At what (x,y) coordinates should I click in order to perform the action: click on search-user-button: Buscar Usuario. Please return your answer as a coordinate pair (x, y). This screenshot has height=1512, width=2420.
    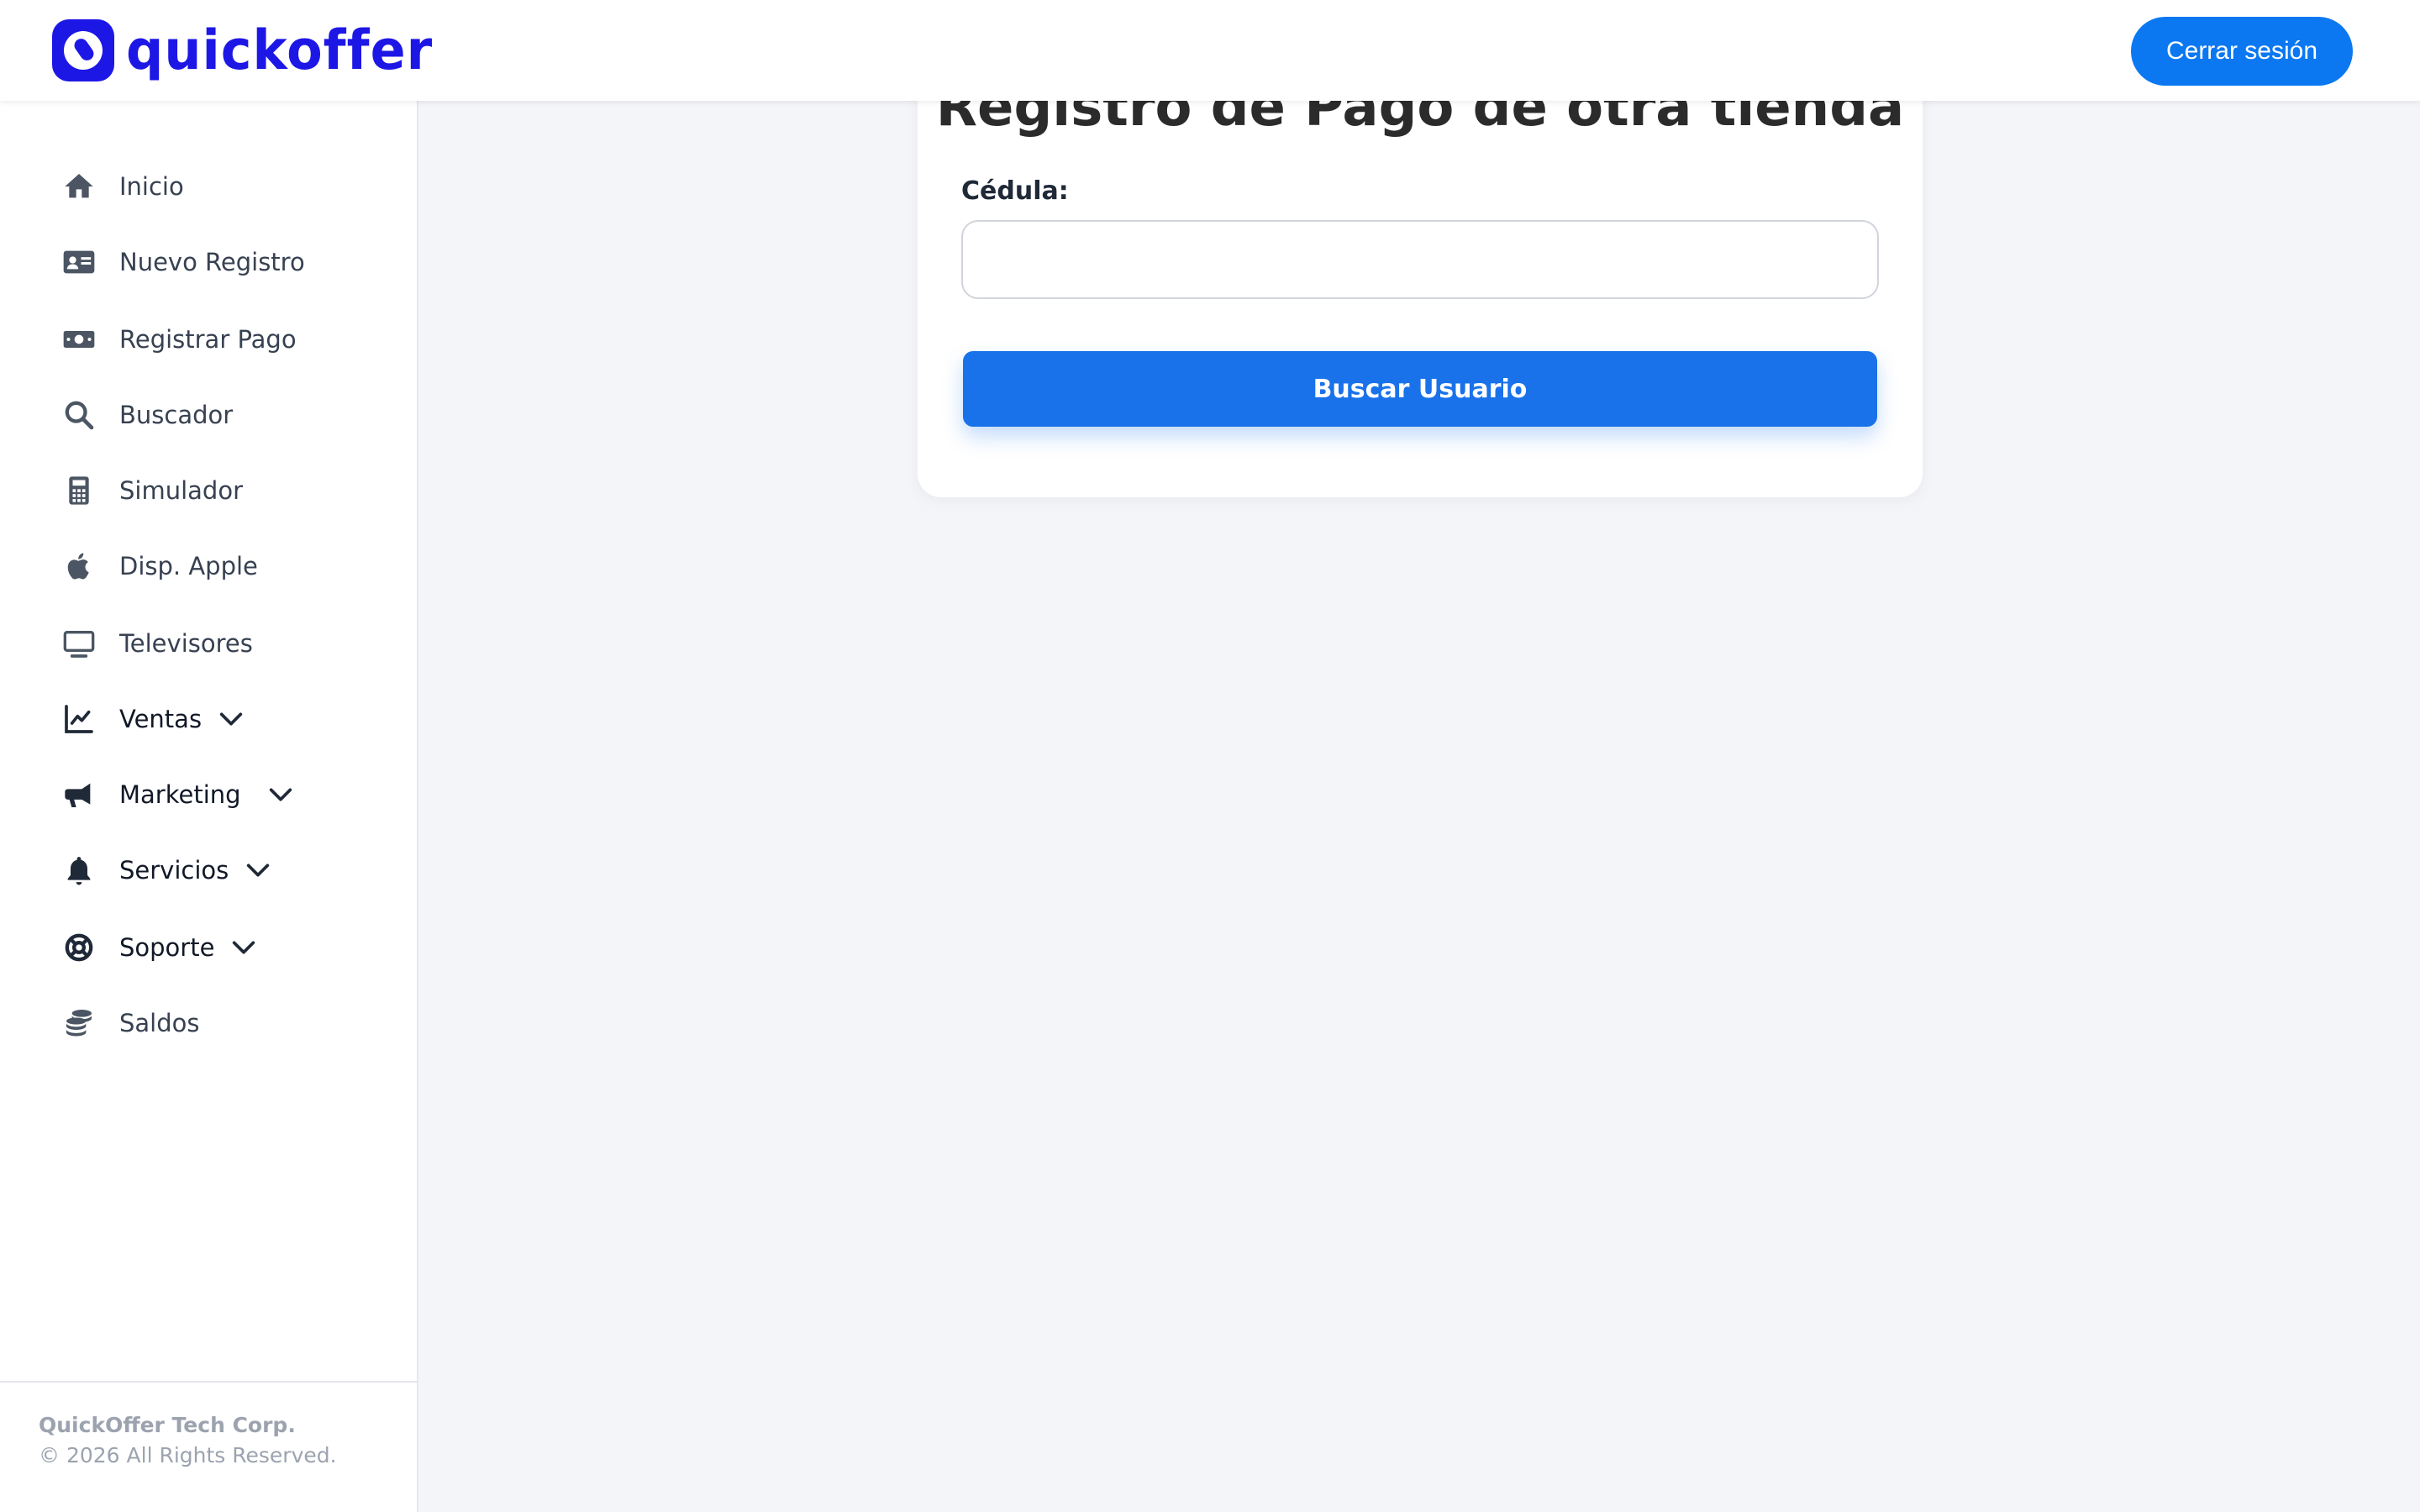
    Looking at the image, I should click on (1420, 389).